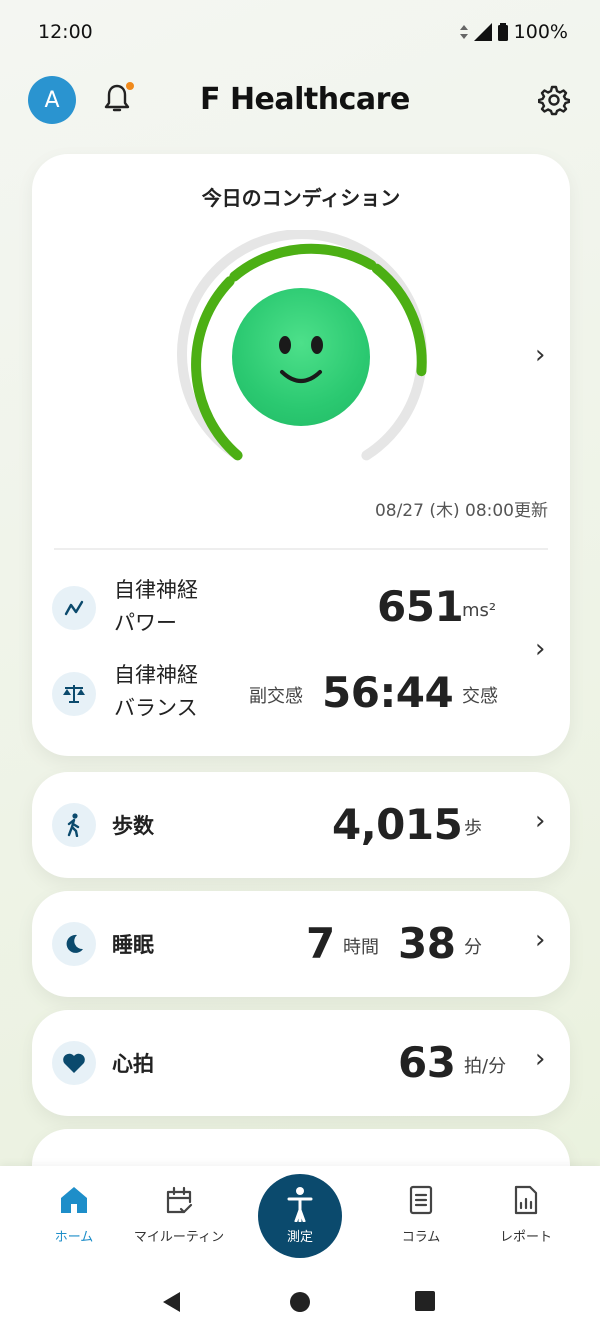 The image size is (600, 1335). Describe the element at coordinates (420, 606) in the screenshot. I see `power-value: 651` at that location.